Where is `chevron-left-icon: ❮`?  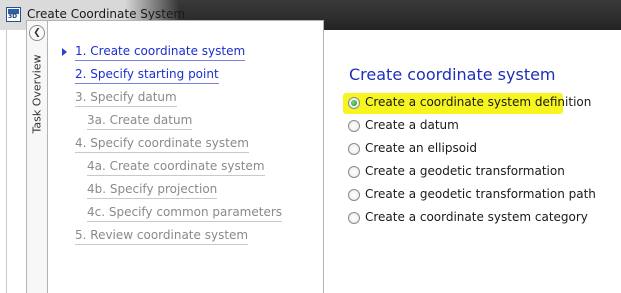 chevron-left-icon: ❮ is located at coordinates (37, 33).